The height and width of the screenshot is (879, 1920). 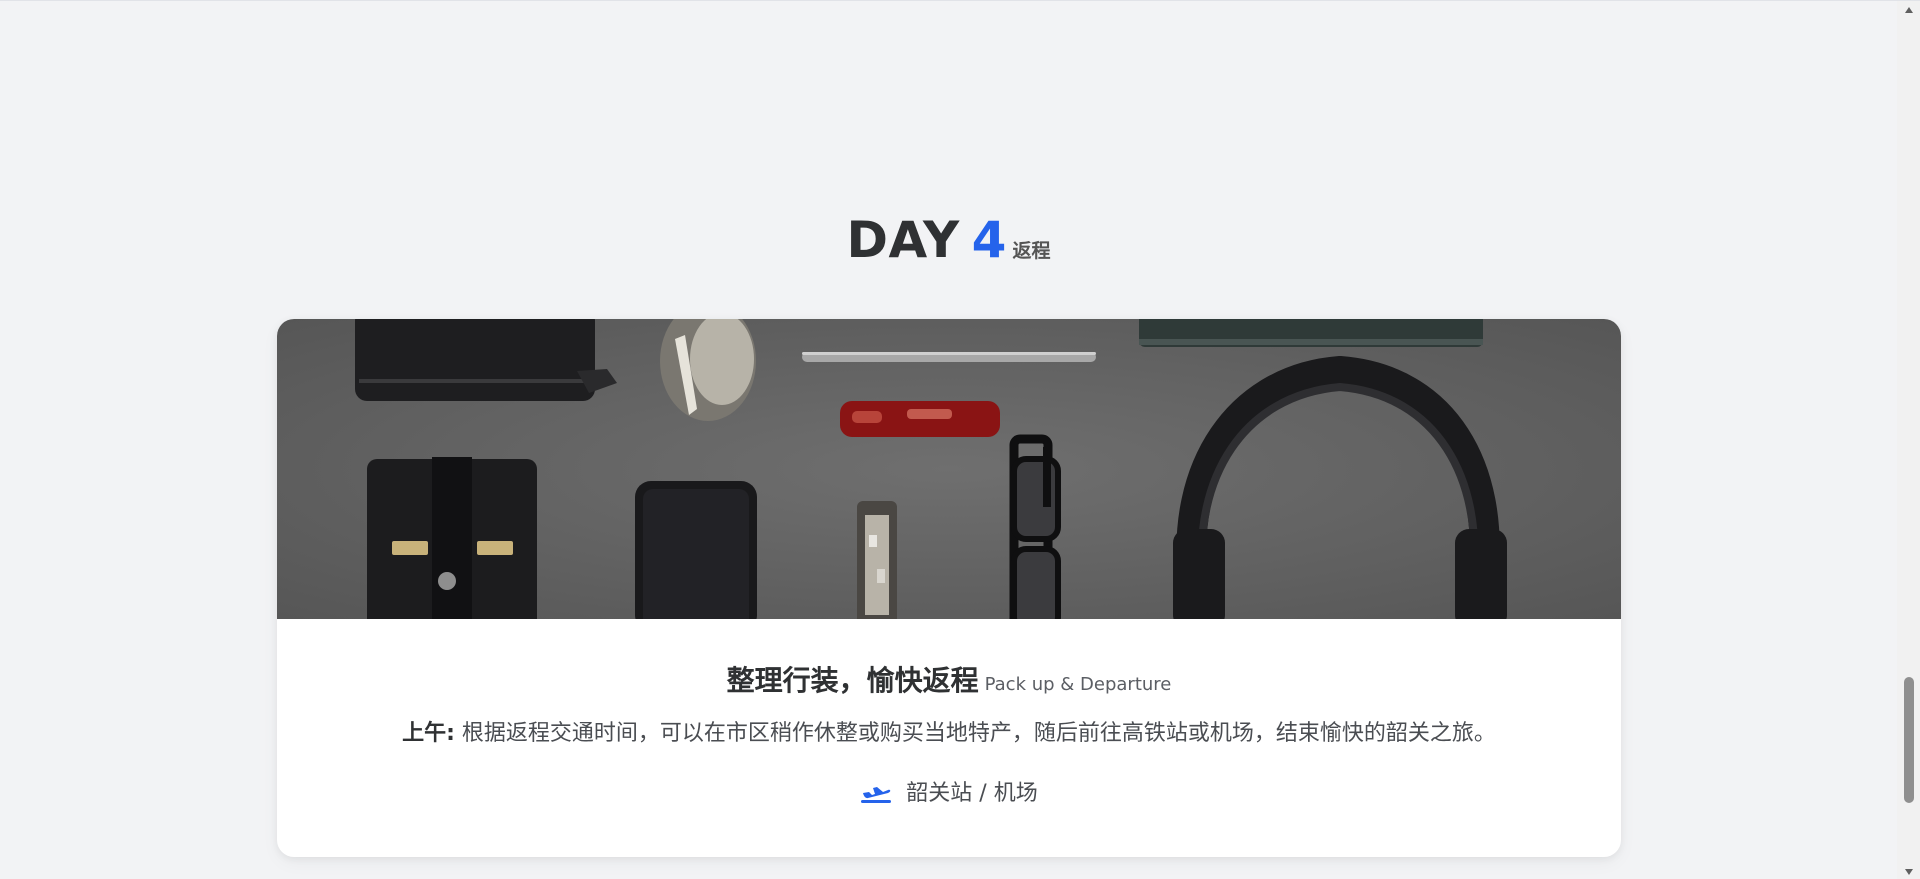 I want to click on day-heading: DAY 4 返程, so click(x=948, y=240).